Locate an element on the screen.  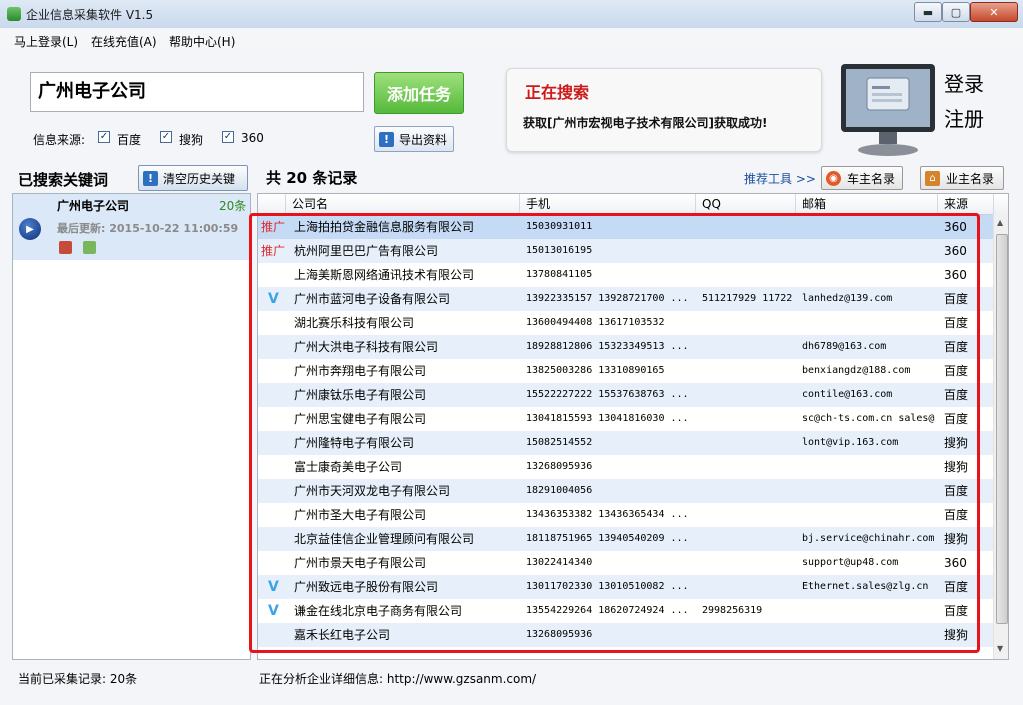
cell-phone: 18291004056 is located at coordinates (559, 490).